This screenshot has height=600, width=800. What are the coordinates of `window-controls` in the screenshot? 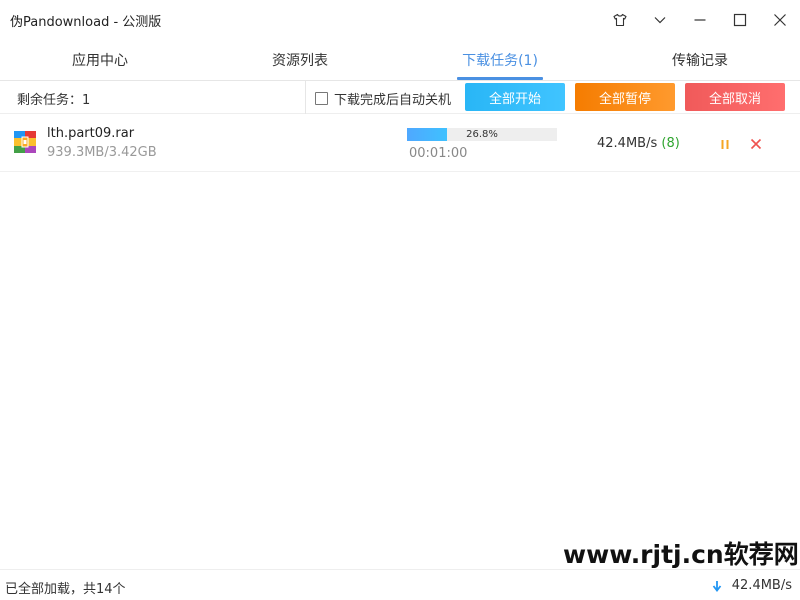 It's located at (700, 20).